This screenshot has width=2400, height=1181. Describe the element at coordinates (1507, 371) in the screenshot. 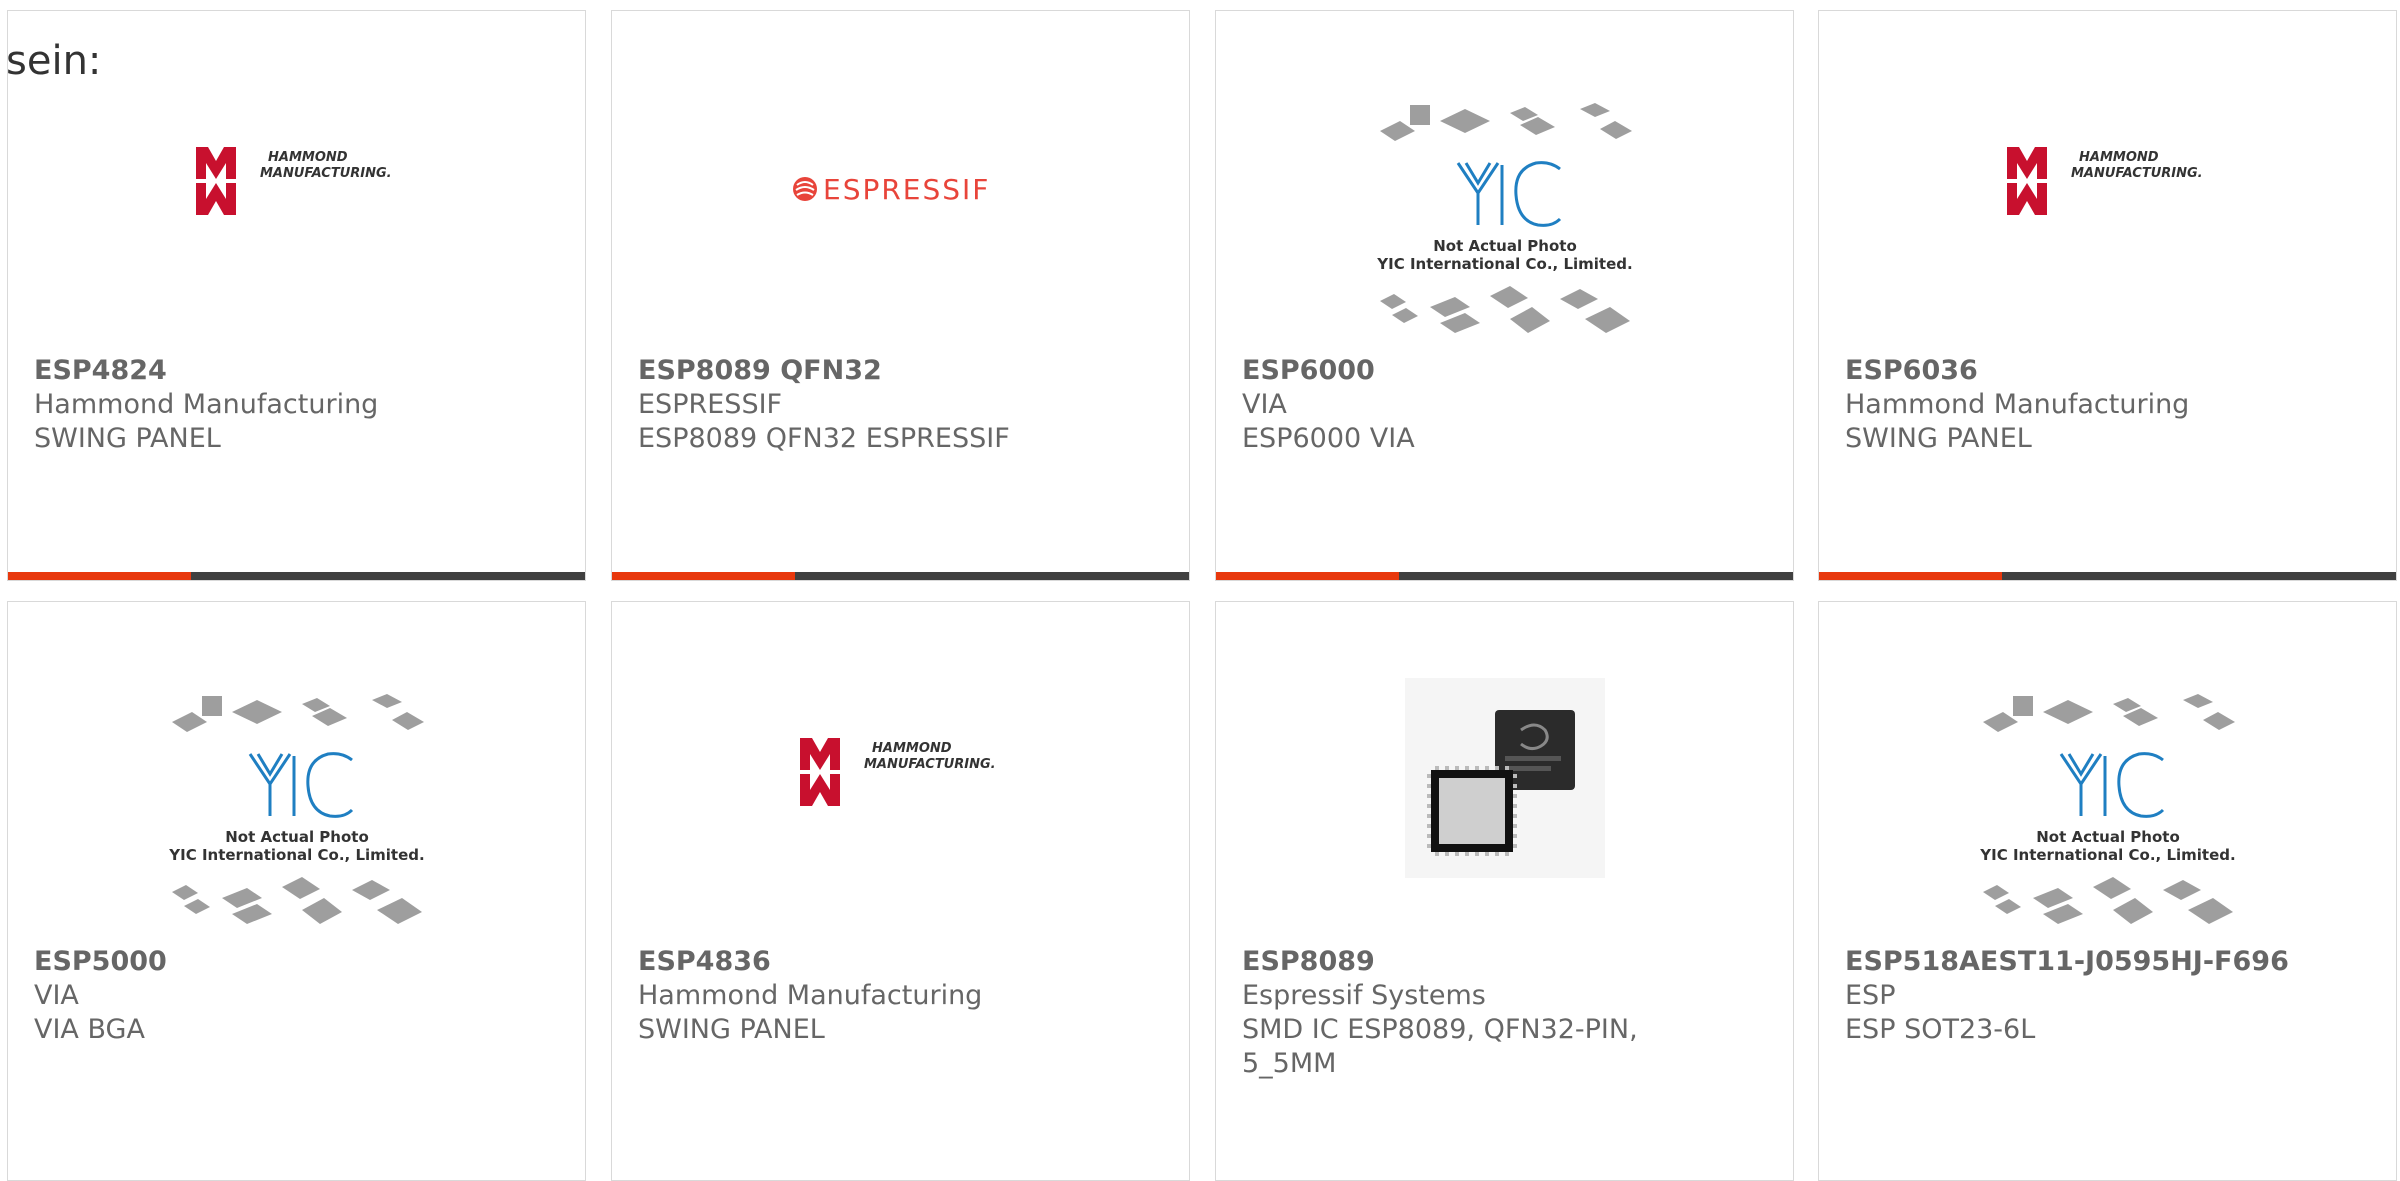

I see `part-number: ESP6000` at that location.